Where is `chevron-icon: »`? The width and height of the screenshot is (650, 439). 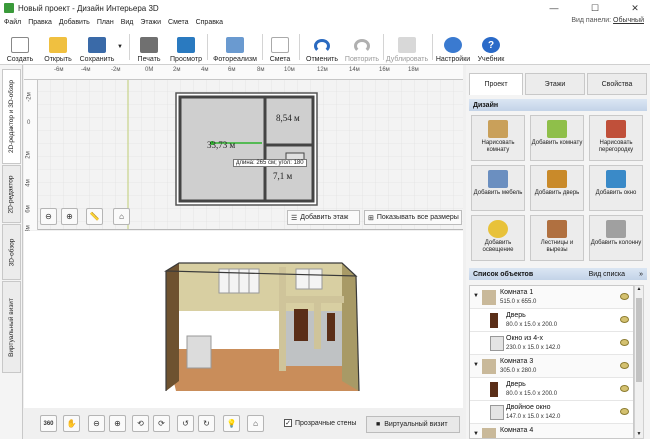
chevron-icon: » is located at coordinates (641, 274).